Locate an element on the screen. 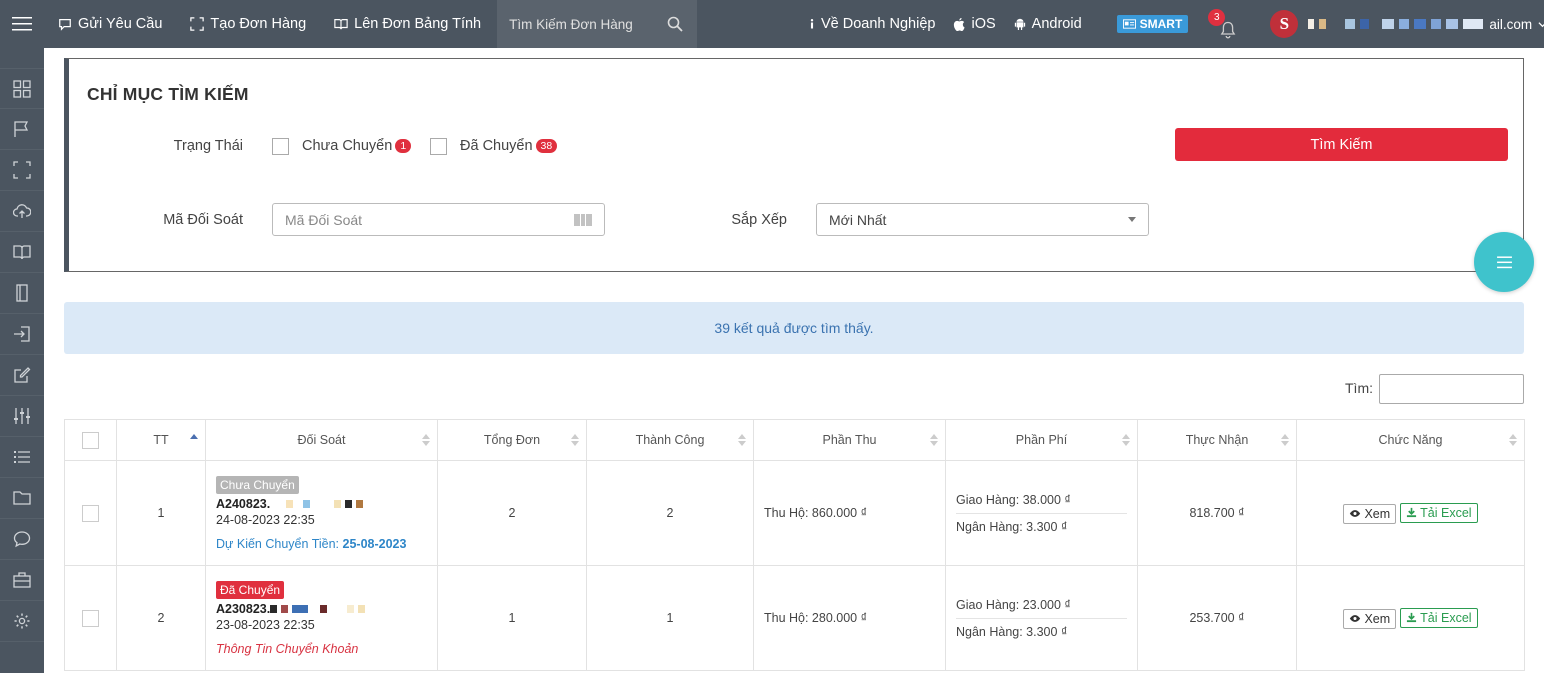 This screenshot has height=673, width=1544. status-pending-label: Chưa Chuyển is located at coordinates (347, 146).